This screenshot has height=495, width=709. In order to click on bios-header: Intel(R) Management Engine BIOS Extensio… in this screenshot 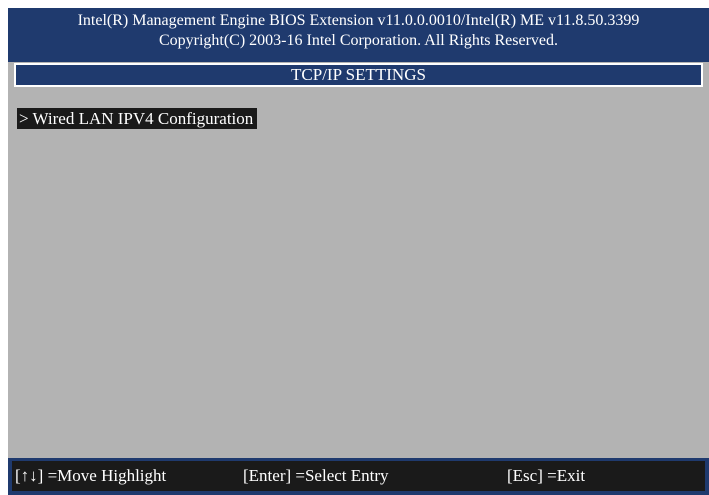, I will do `click(358, 35)`.